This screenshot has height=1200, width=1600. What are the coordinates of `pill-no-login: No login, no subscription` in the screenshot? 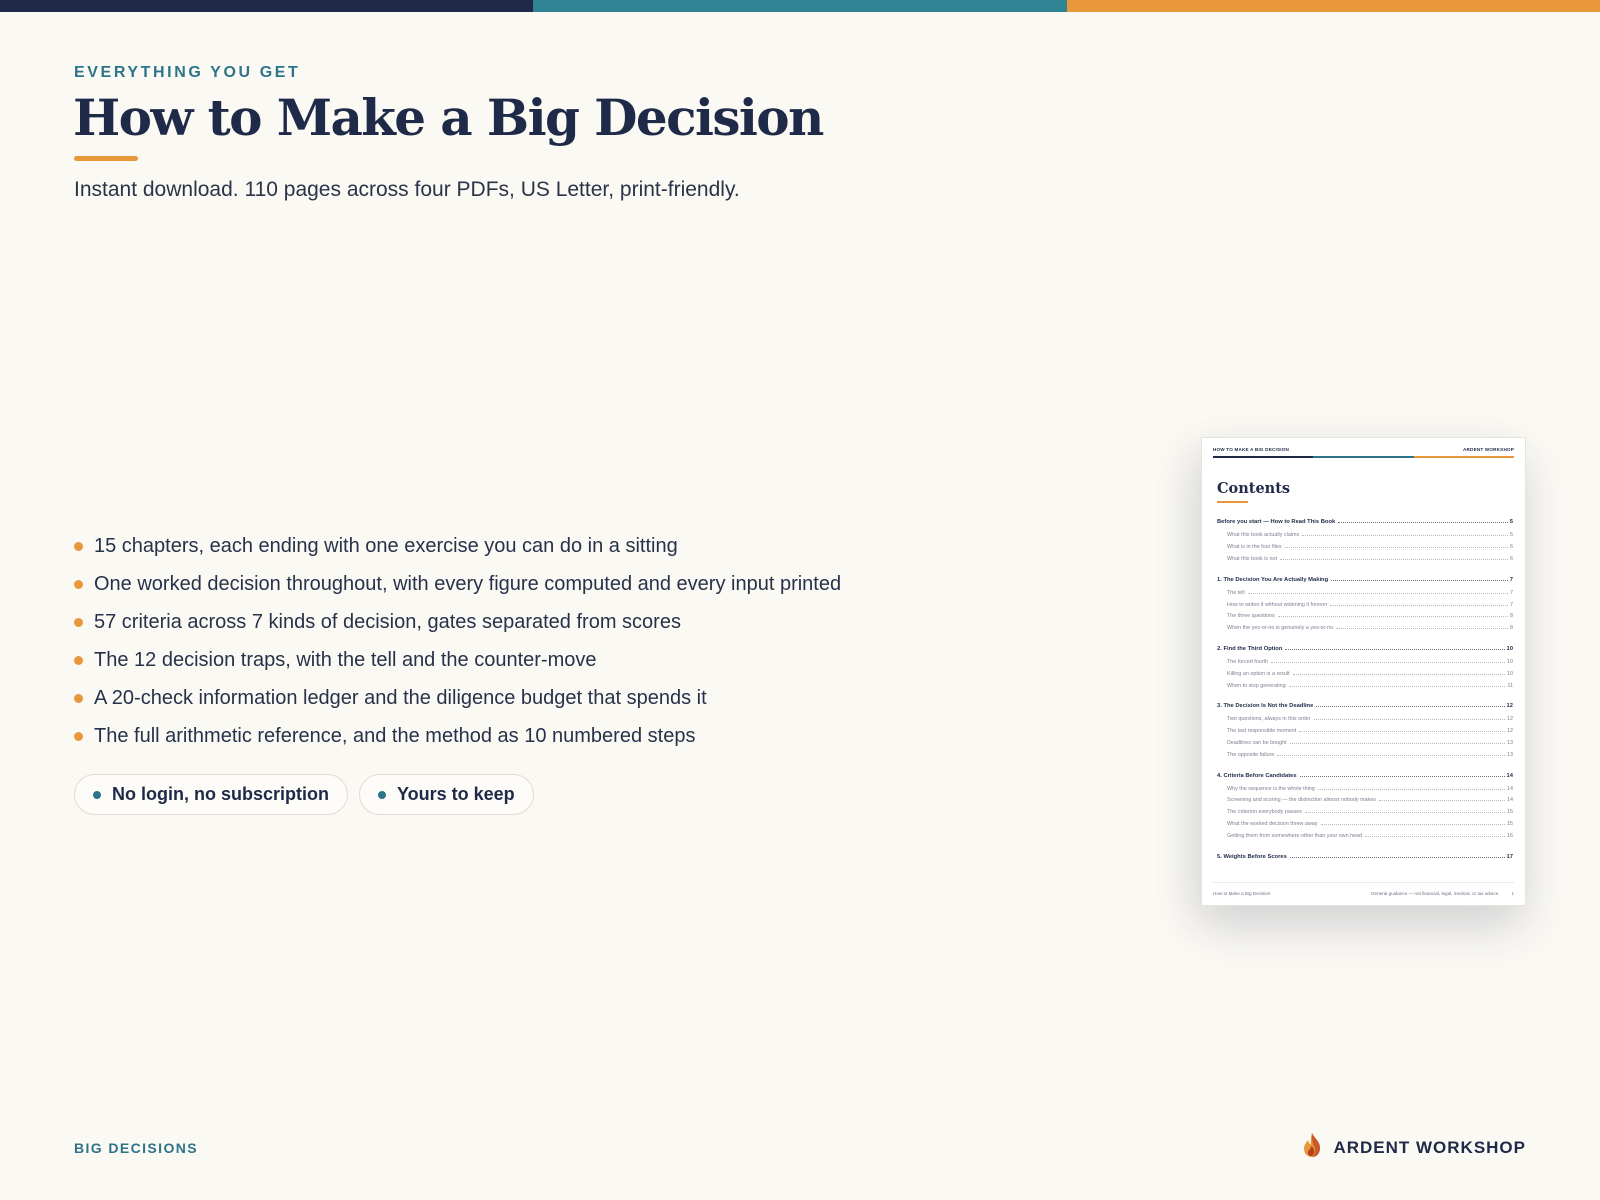 It's located at (211, 794).